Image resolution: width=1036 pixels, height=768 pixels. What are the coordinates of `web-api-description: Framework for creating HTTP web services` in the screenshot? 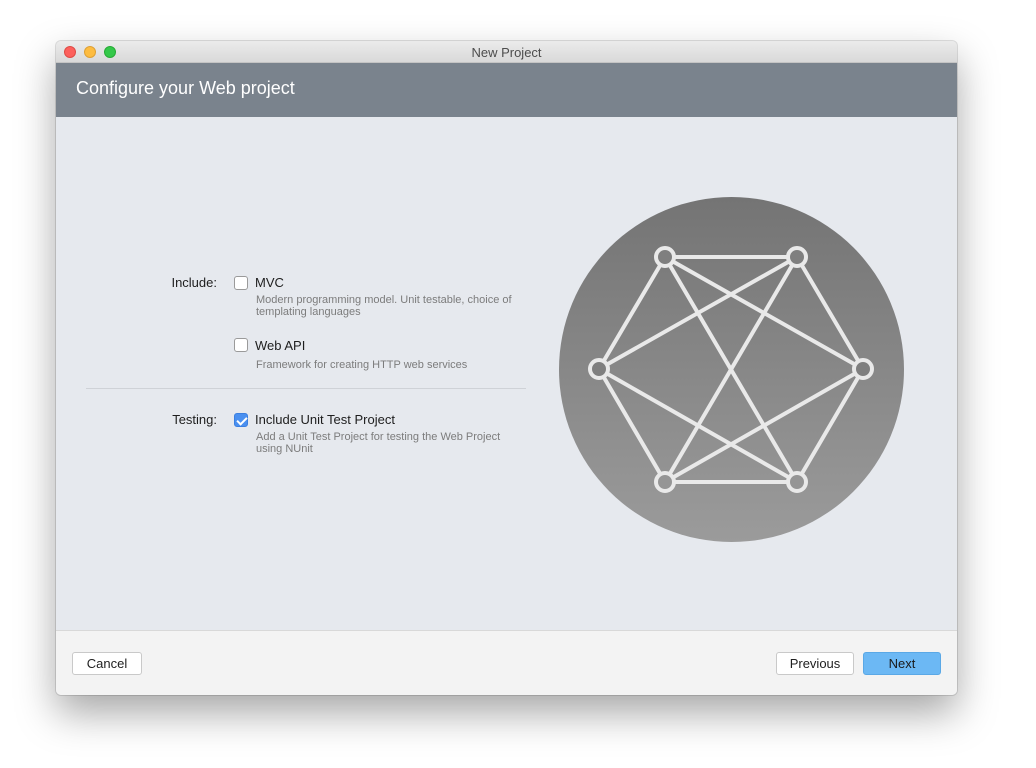 It's located at (362, 365).